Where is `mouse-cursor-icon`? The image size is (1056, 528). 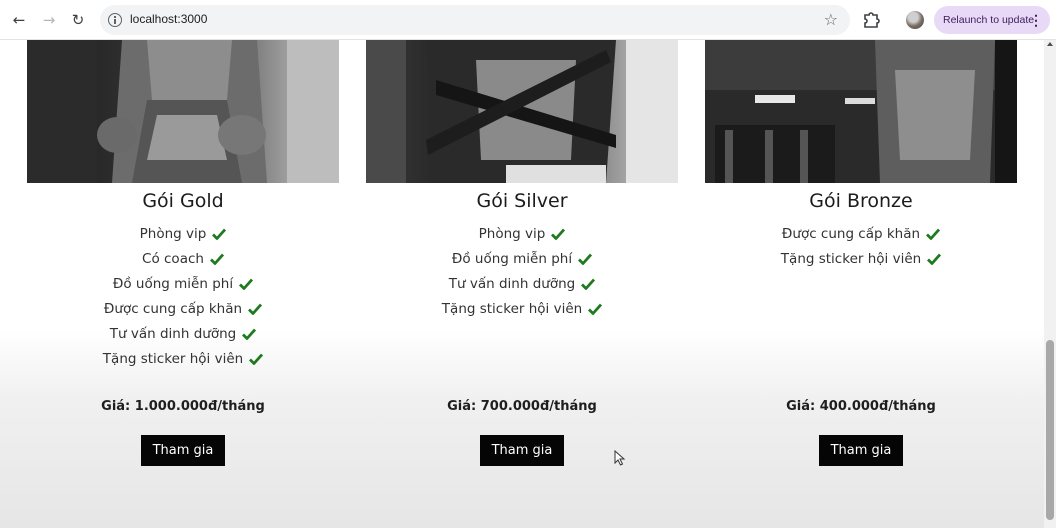 mouse-cursor-icon is located at coordinates (620, 458).